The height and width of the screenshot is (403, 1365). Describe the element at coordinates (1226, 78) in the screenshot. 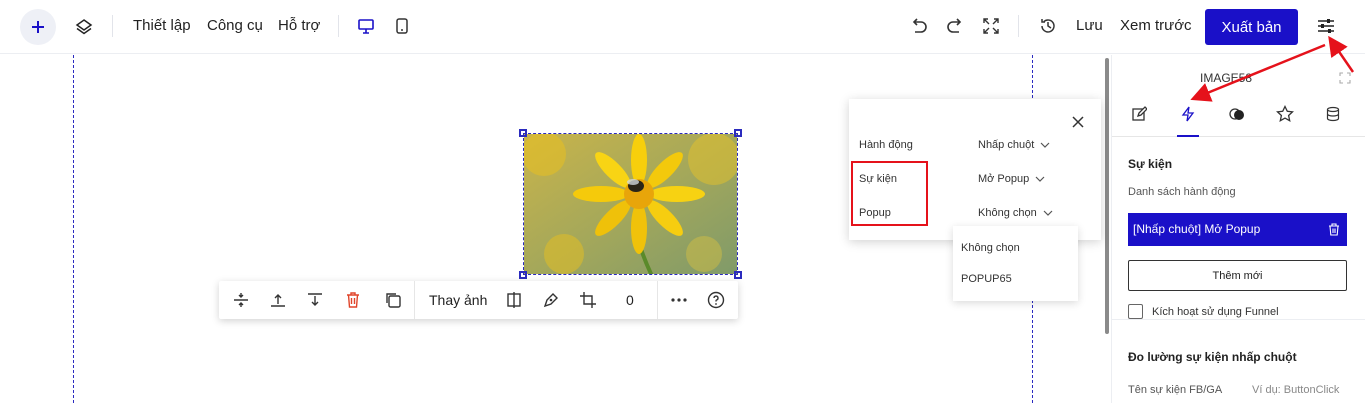

I see `element-name: IMAGE58` at that location.